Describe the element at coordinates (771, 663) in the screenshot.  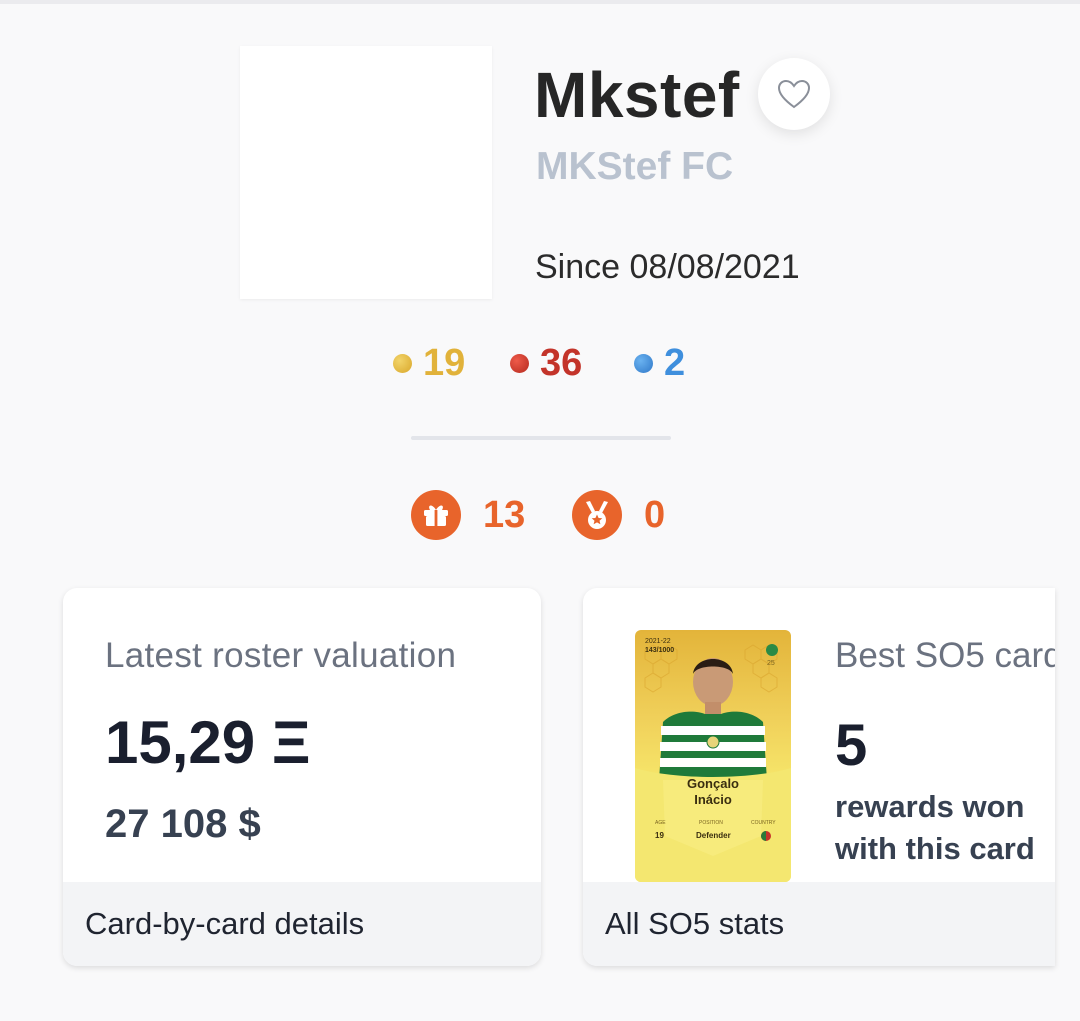
I see `player-card-jersey: 25` at that location.